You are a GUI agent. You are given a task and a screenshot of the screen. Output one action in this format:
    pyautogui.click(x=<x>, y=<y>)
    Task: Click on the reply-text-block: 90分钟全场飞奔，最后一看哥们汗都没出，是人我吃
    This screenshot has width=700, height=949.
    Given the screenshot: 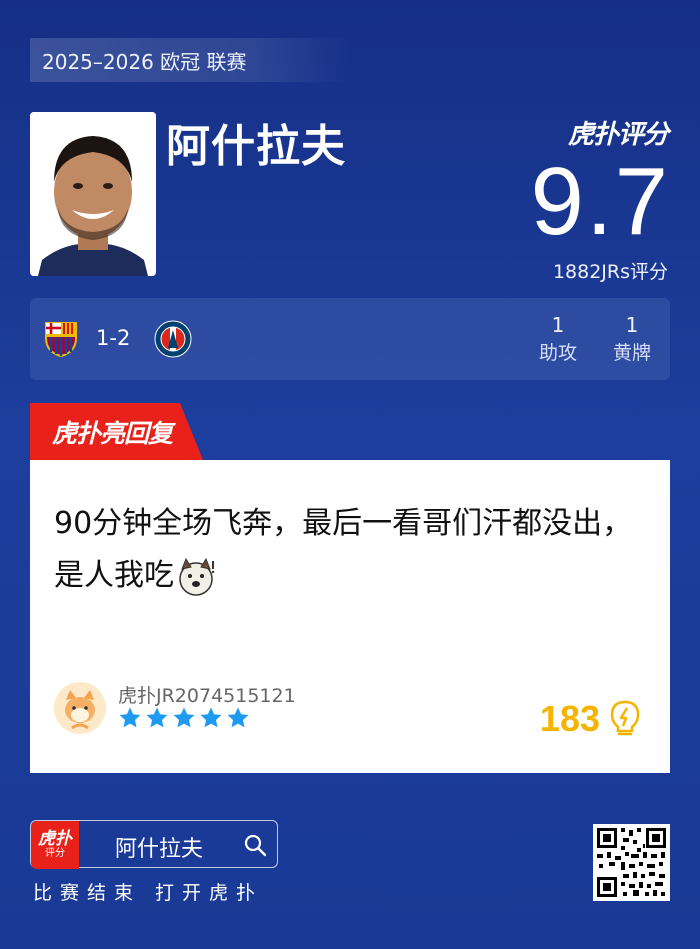 What is the action you would take?
    pyautogui.click(x=344, y=550)
    